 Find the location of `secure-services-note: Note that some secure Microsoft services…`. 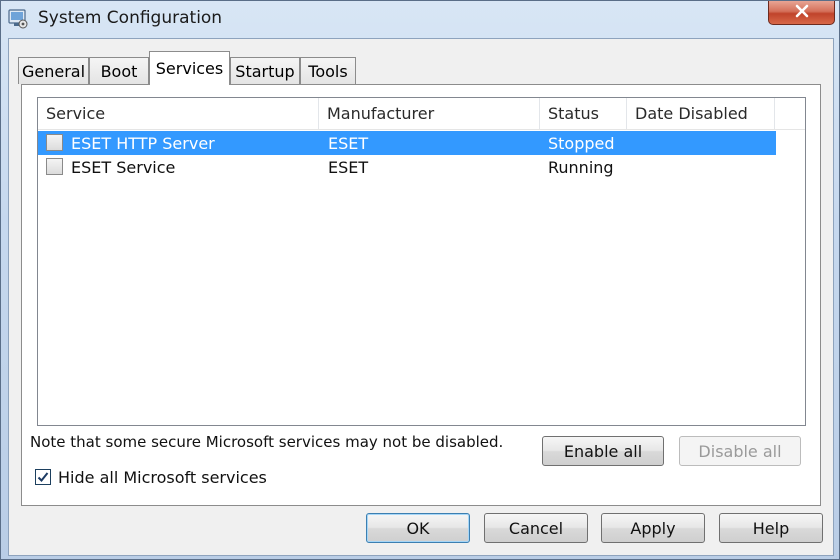

secure-services-note: Note that some secure Microsoft services… is located at coordinates (267, 442).